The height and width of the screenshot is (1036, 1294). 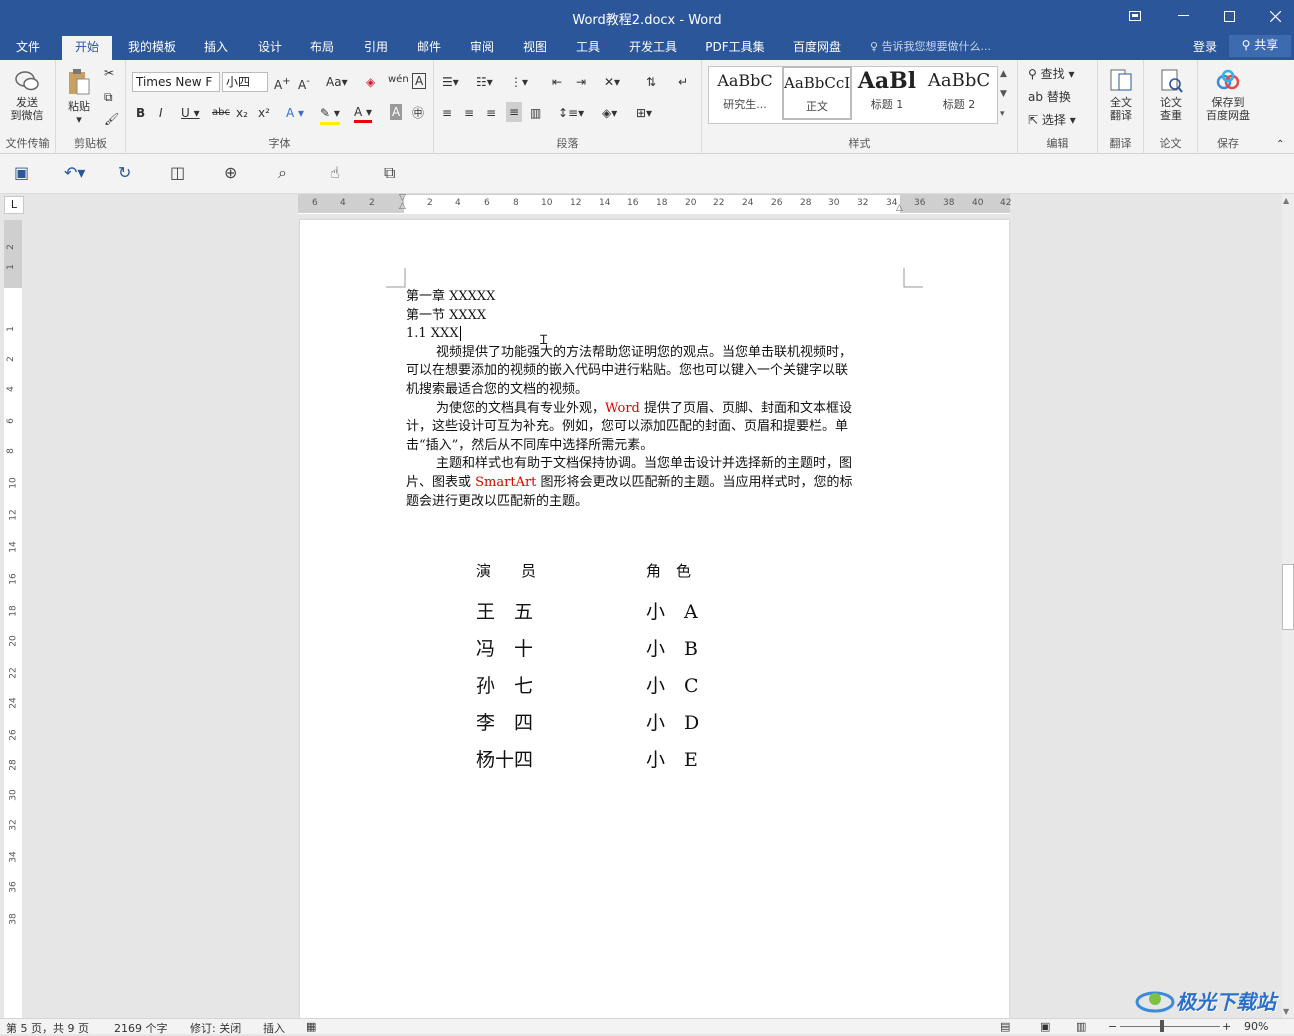 What do you see at coordinates (1045, 1026) in the screenshot?
I see `print-layout-icon: ▣` at bounding box center [1045, 1026].